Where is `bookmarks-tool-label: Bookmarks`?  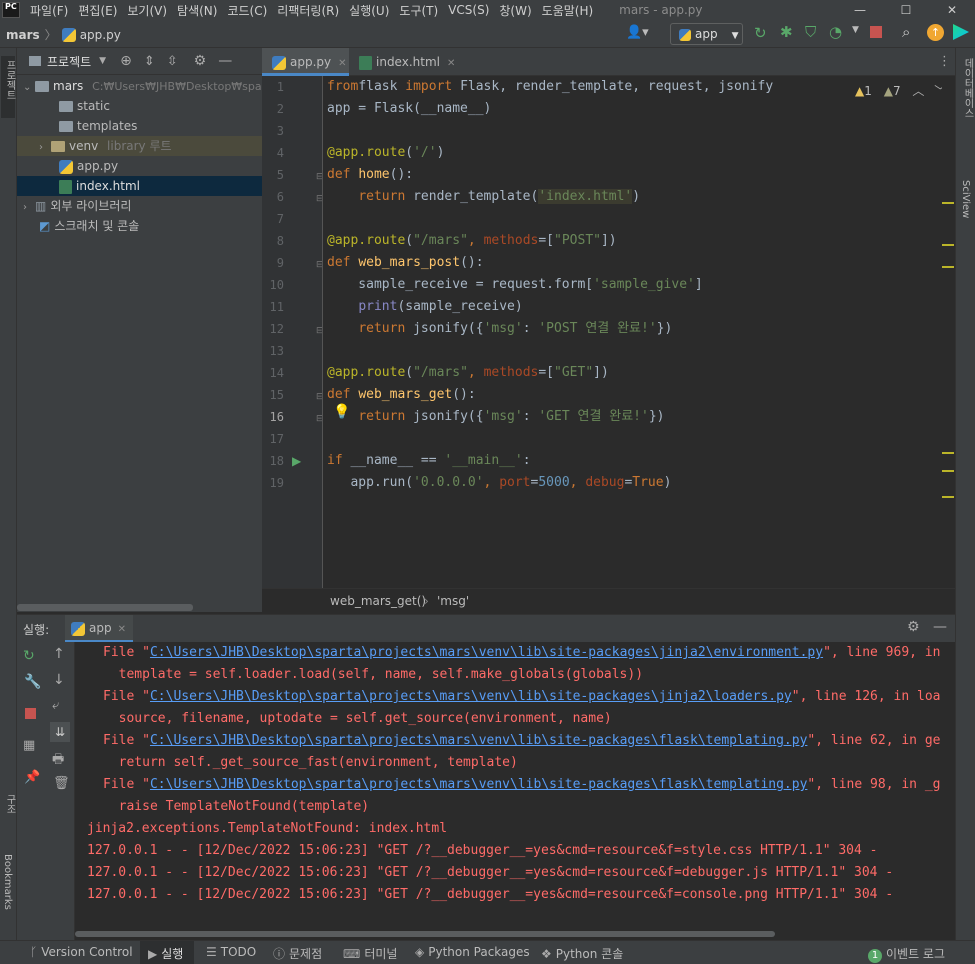 bookmarks-tool-label: Bookmarks is located at coordinates (7, 882).